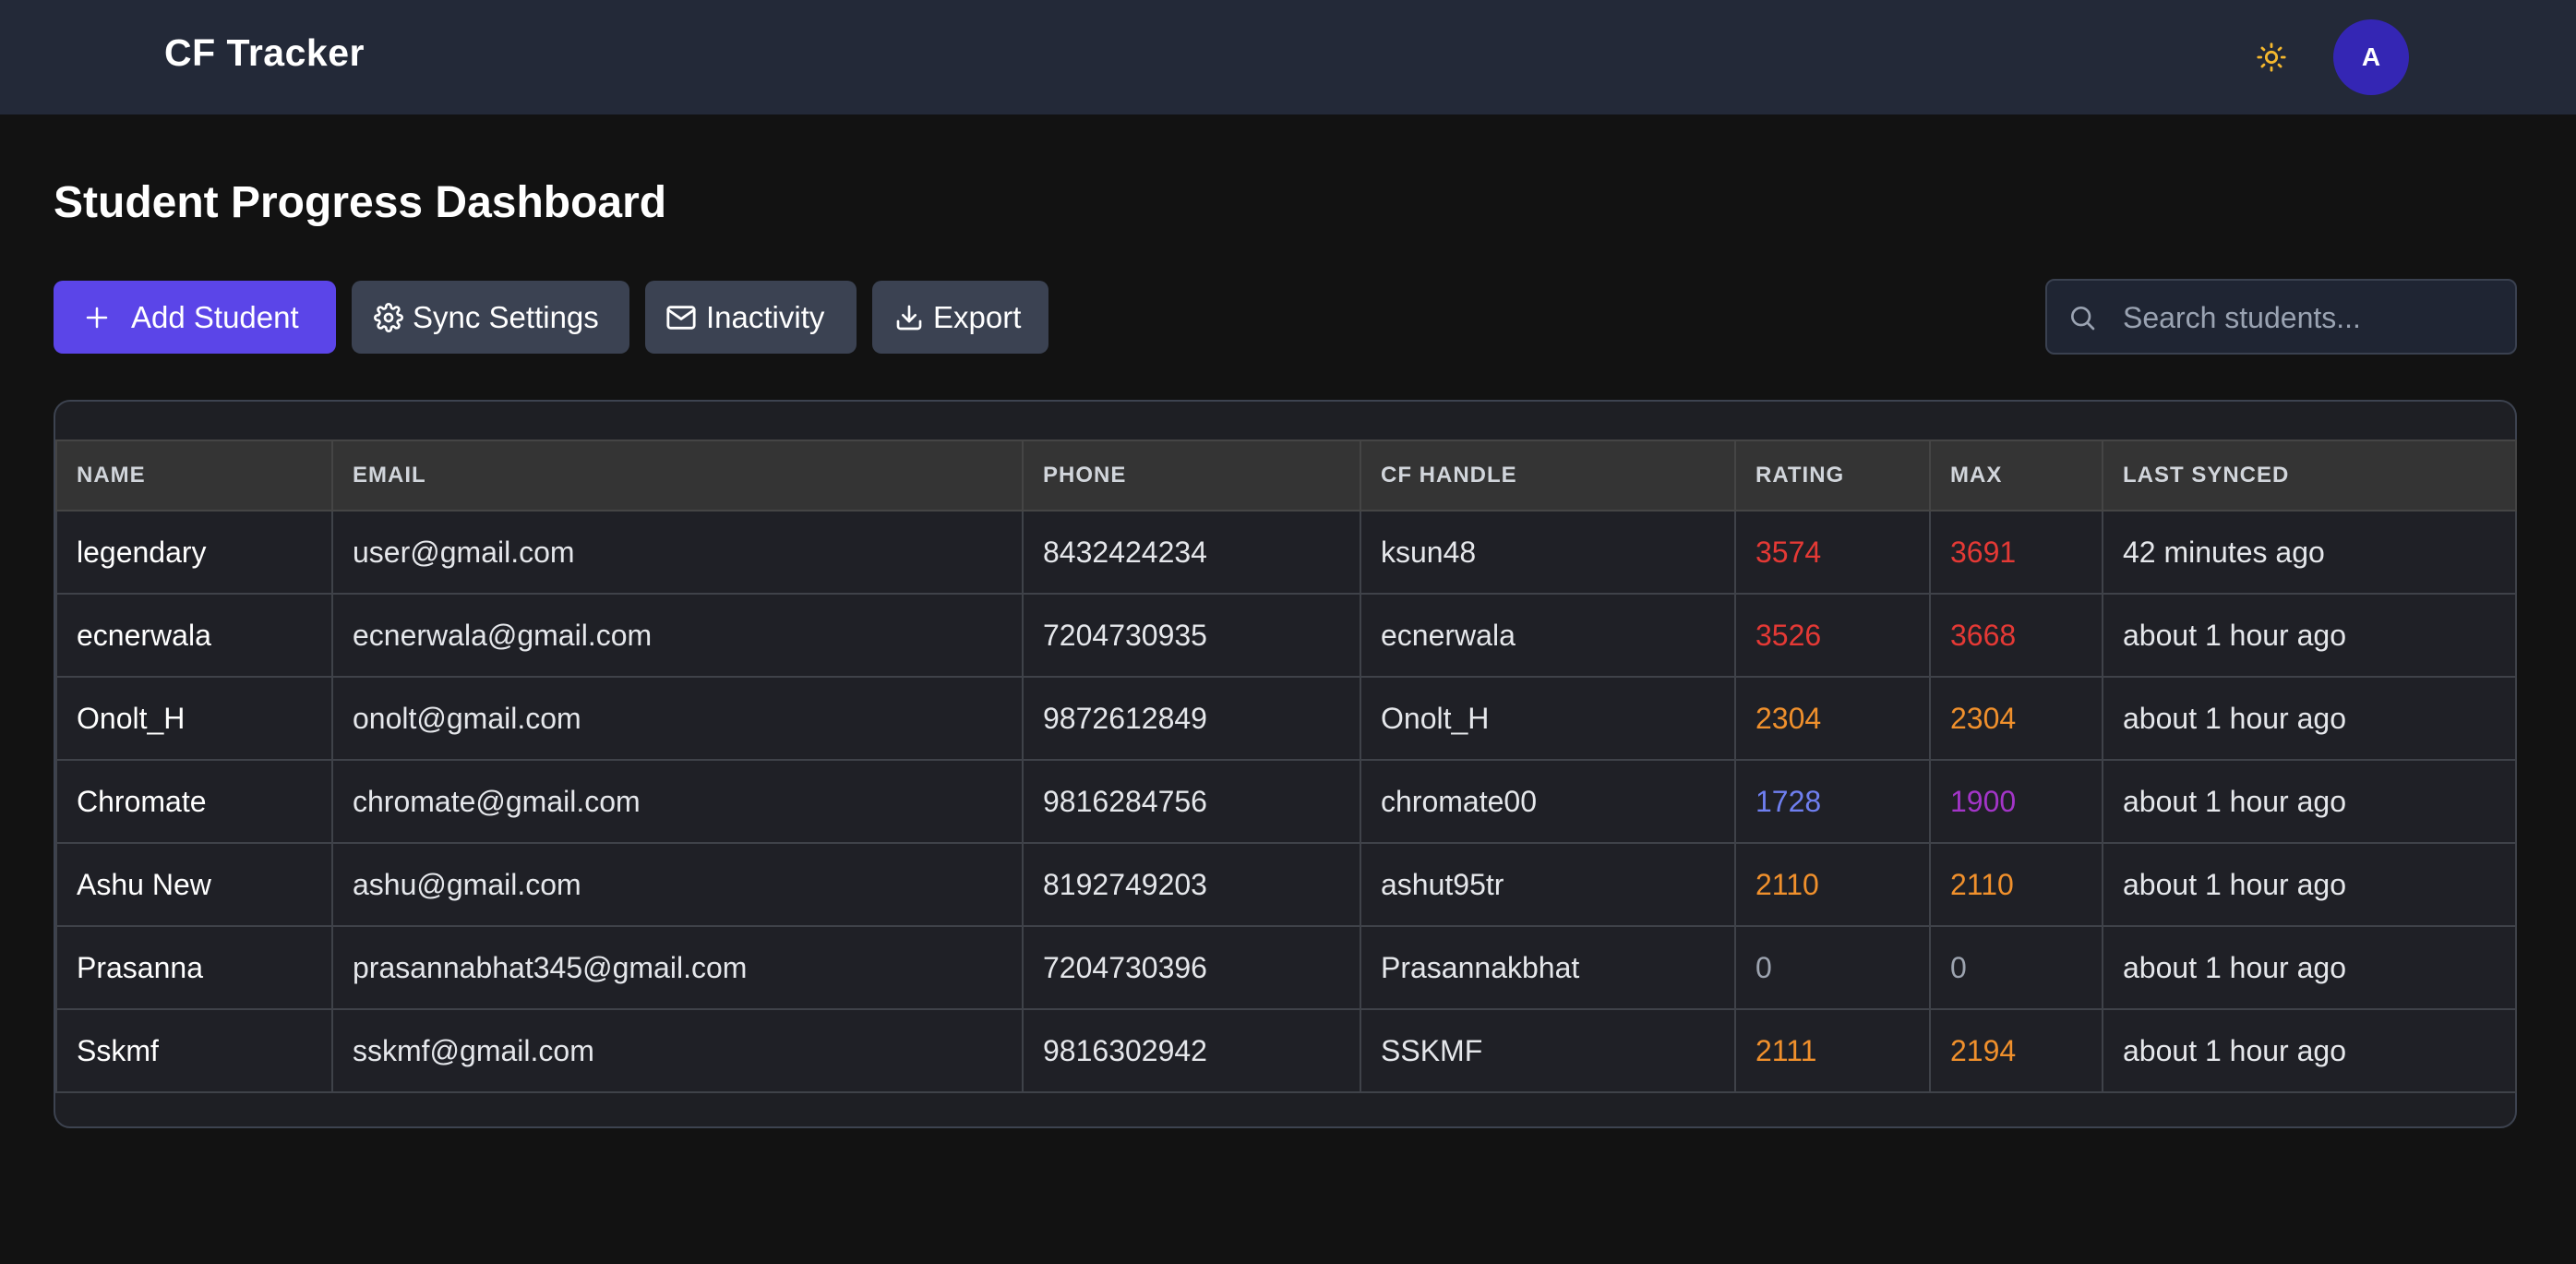  Describe the element at coordinates (194, 719) in the screenshot. I see `cell-name: Onolt_H` at that location.